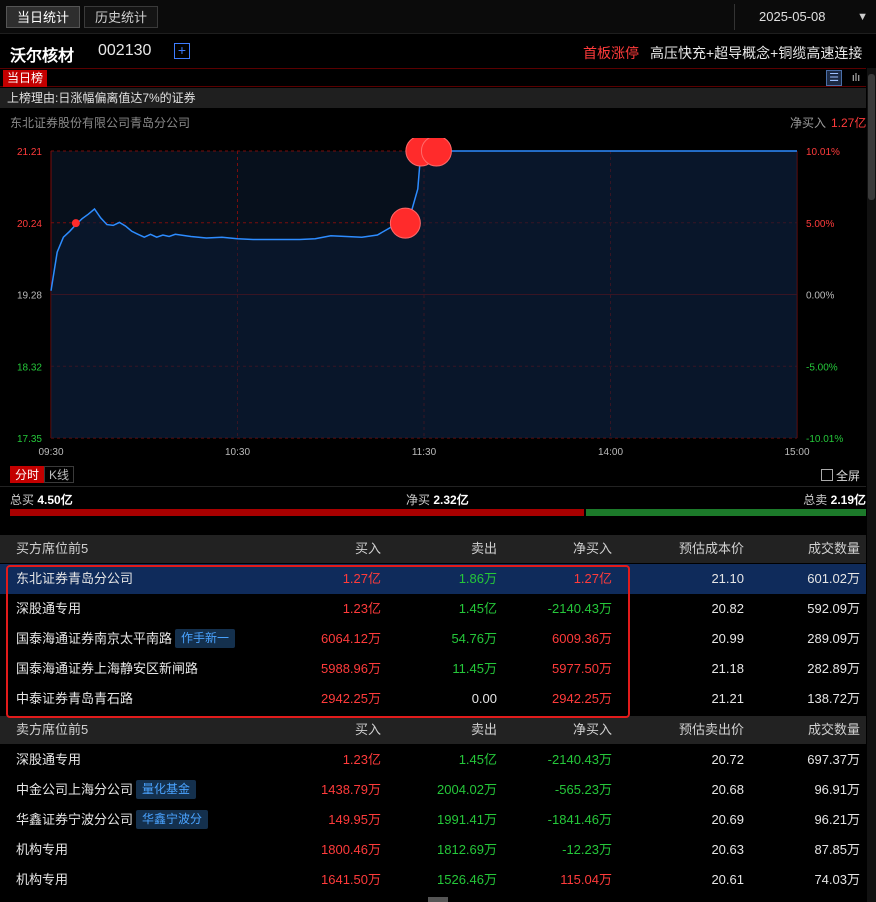 The height and width of the screenshot is (902, 876). What do you see at coordinates (125, 50) in the screenshot?
I see `stock-code: 002130` at bounding box center [125, 50].